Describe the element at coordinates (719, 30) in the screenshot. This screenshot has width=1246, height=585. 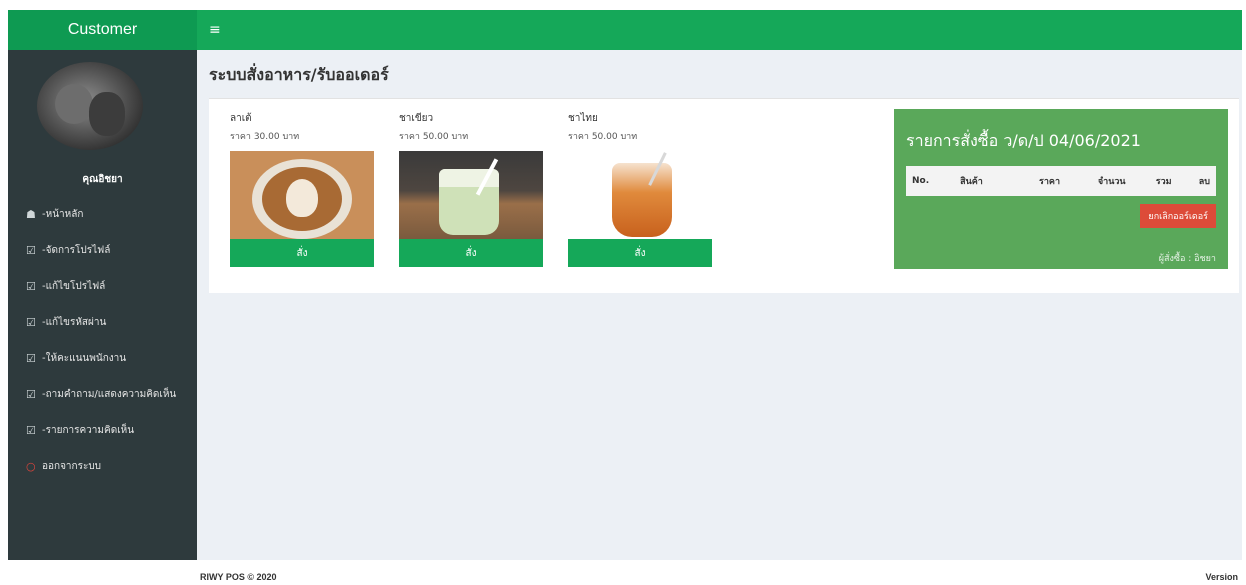
I see `top-bar: ≡` at that location.